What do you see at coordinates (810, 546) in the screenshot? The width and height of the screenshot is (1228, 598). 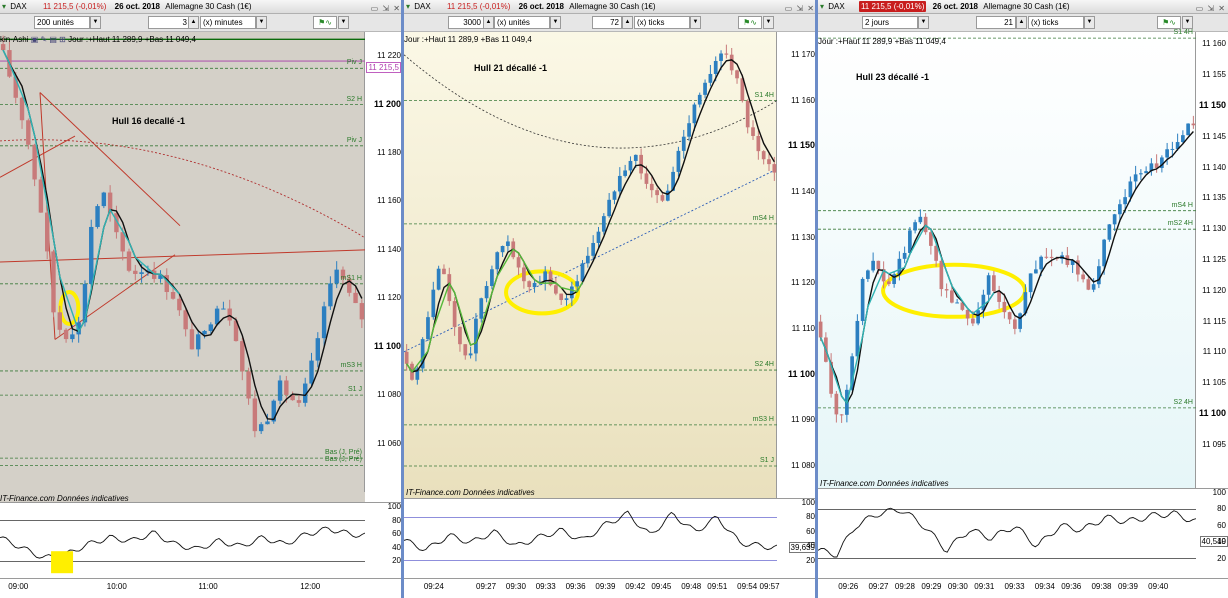 I see `oscillator-tick-label: 40` at bounding box center [810, 546].